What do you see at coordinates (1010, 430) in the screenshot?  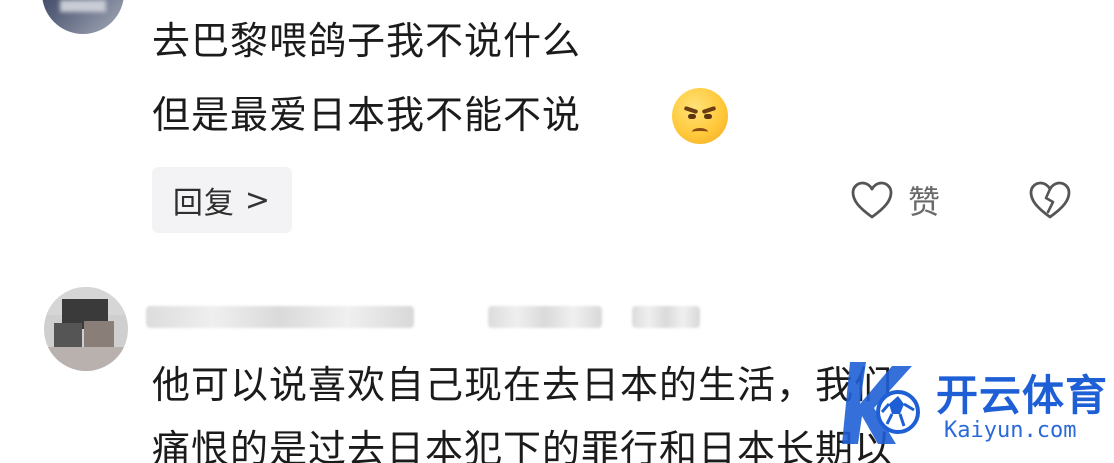 I see `watermark-domain: Kaiyun.com` at bounding box center [1010, 430].